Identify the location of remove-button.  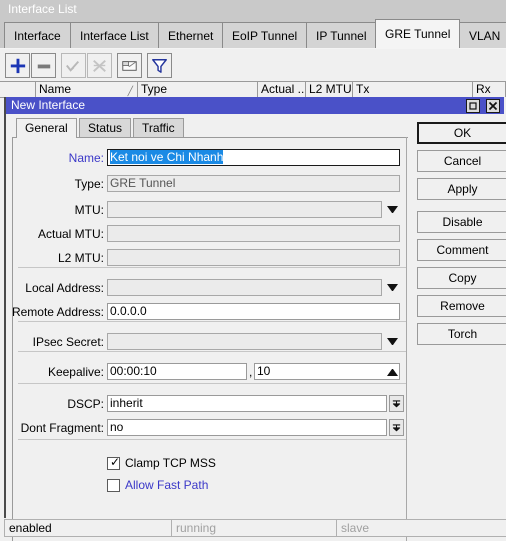
(43, 65).